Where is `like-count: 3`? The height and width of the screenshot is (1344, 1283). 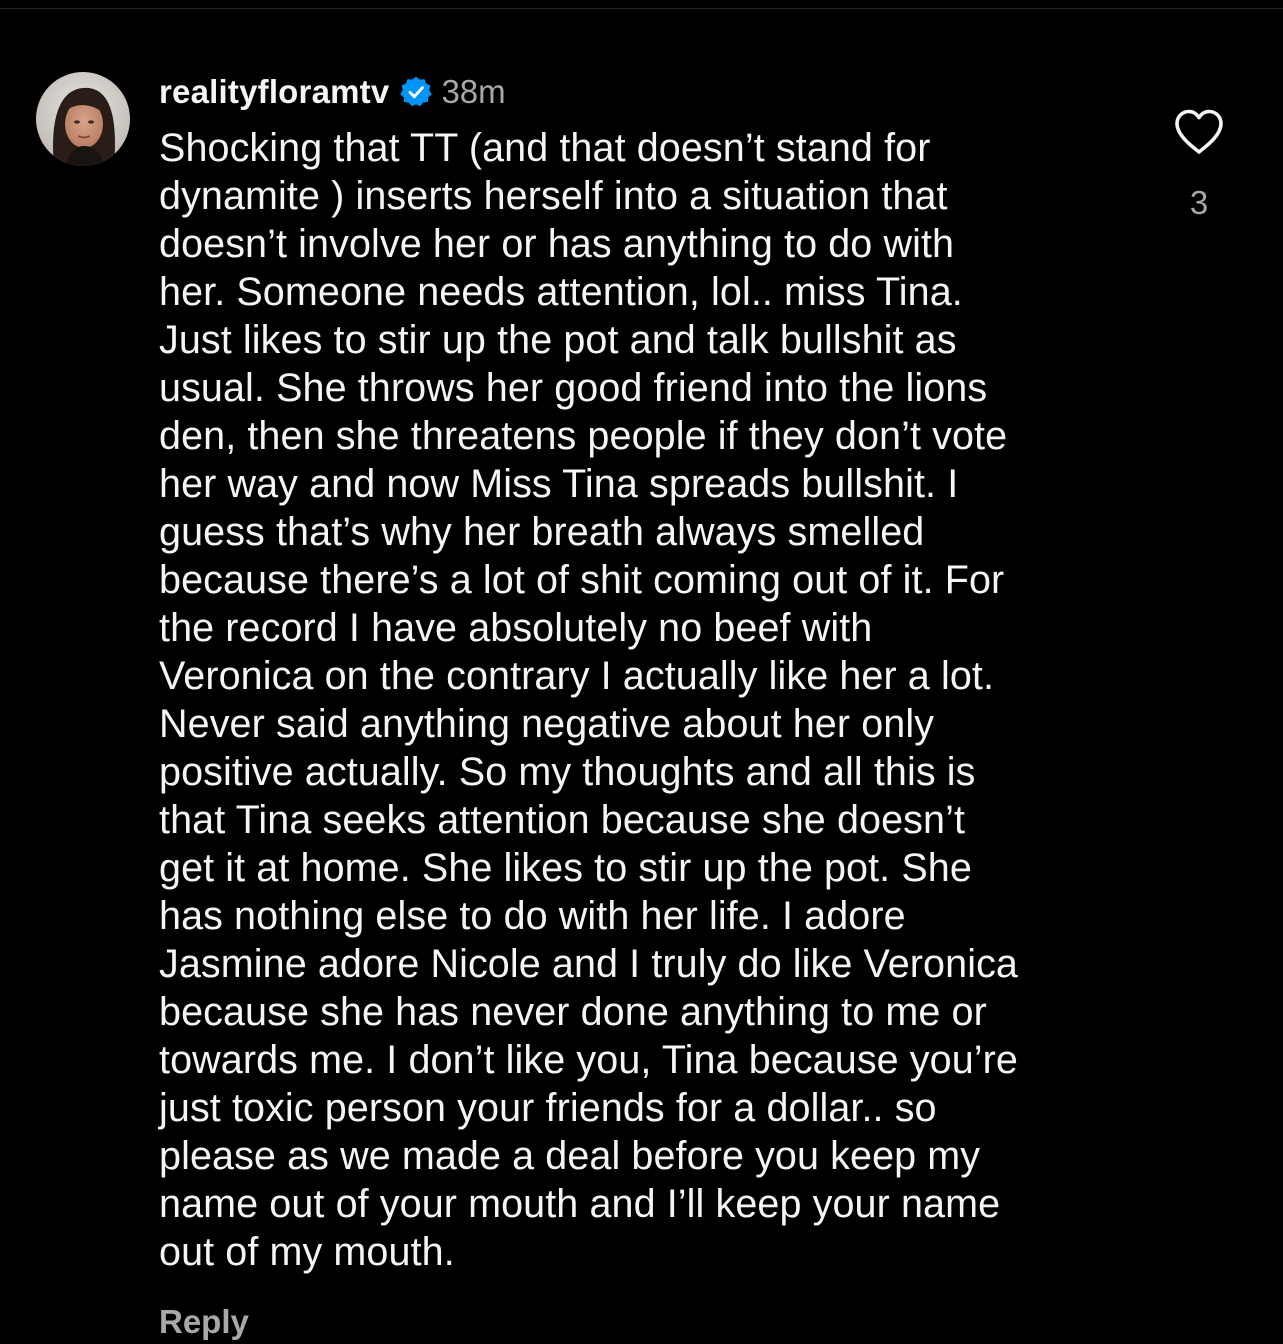
like-count: 3 is located at coordinates (1199, 203).